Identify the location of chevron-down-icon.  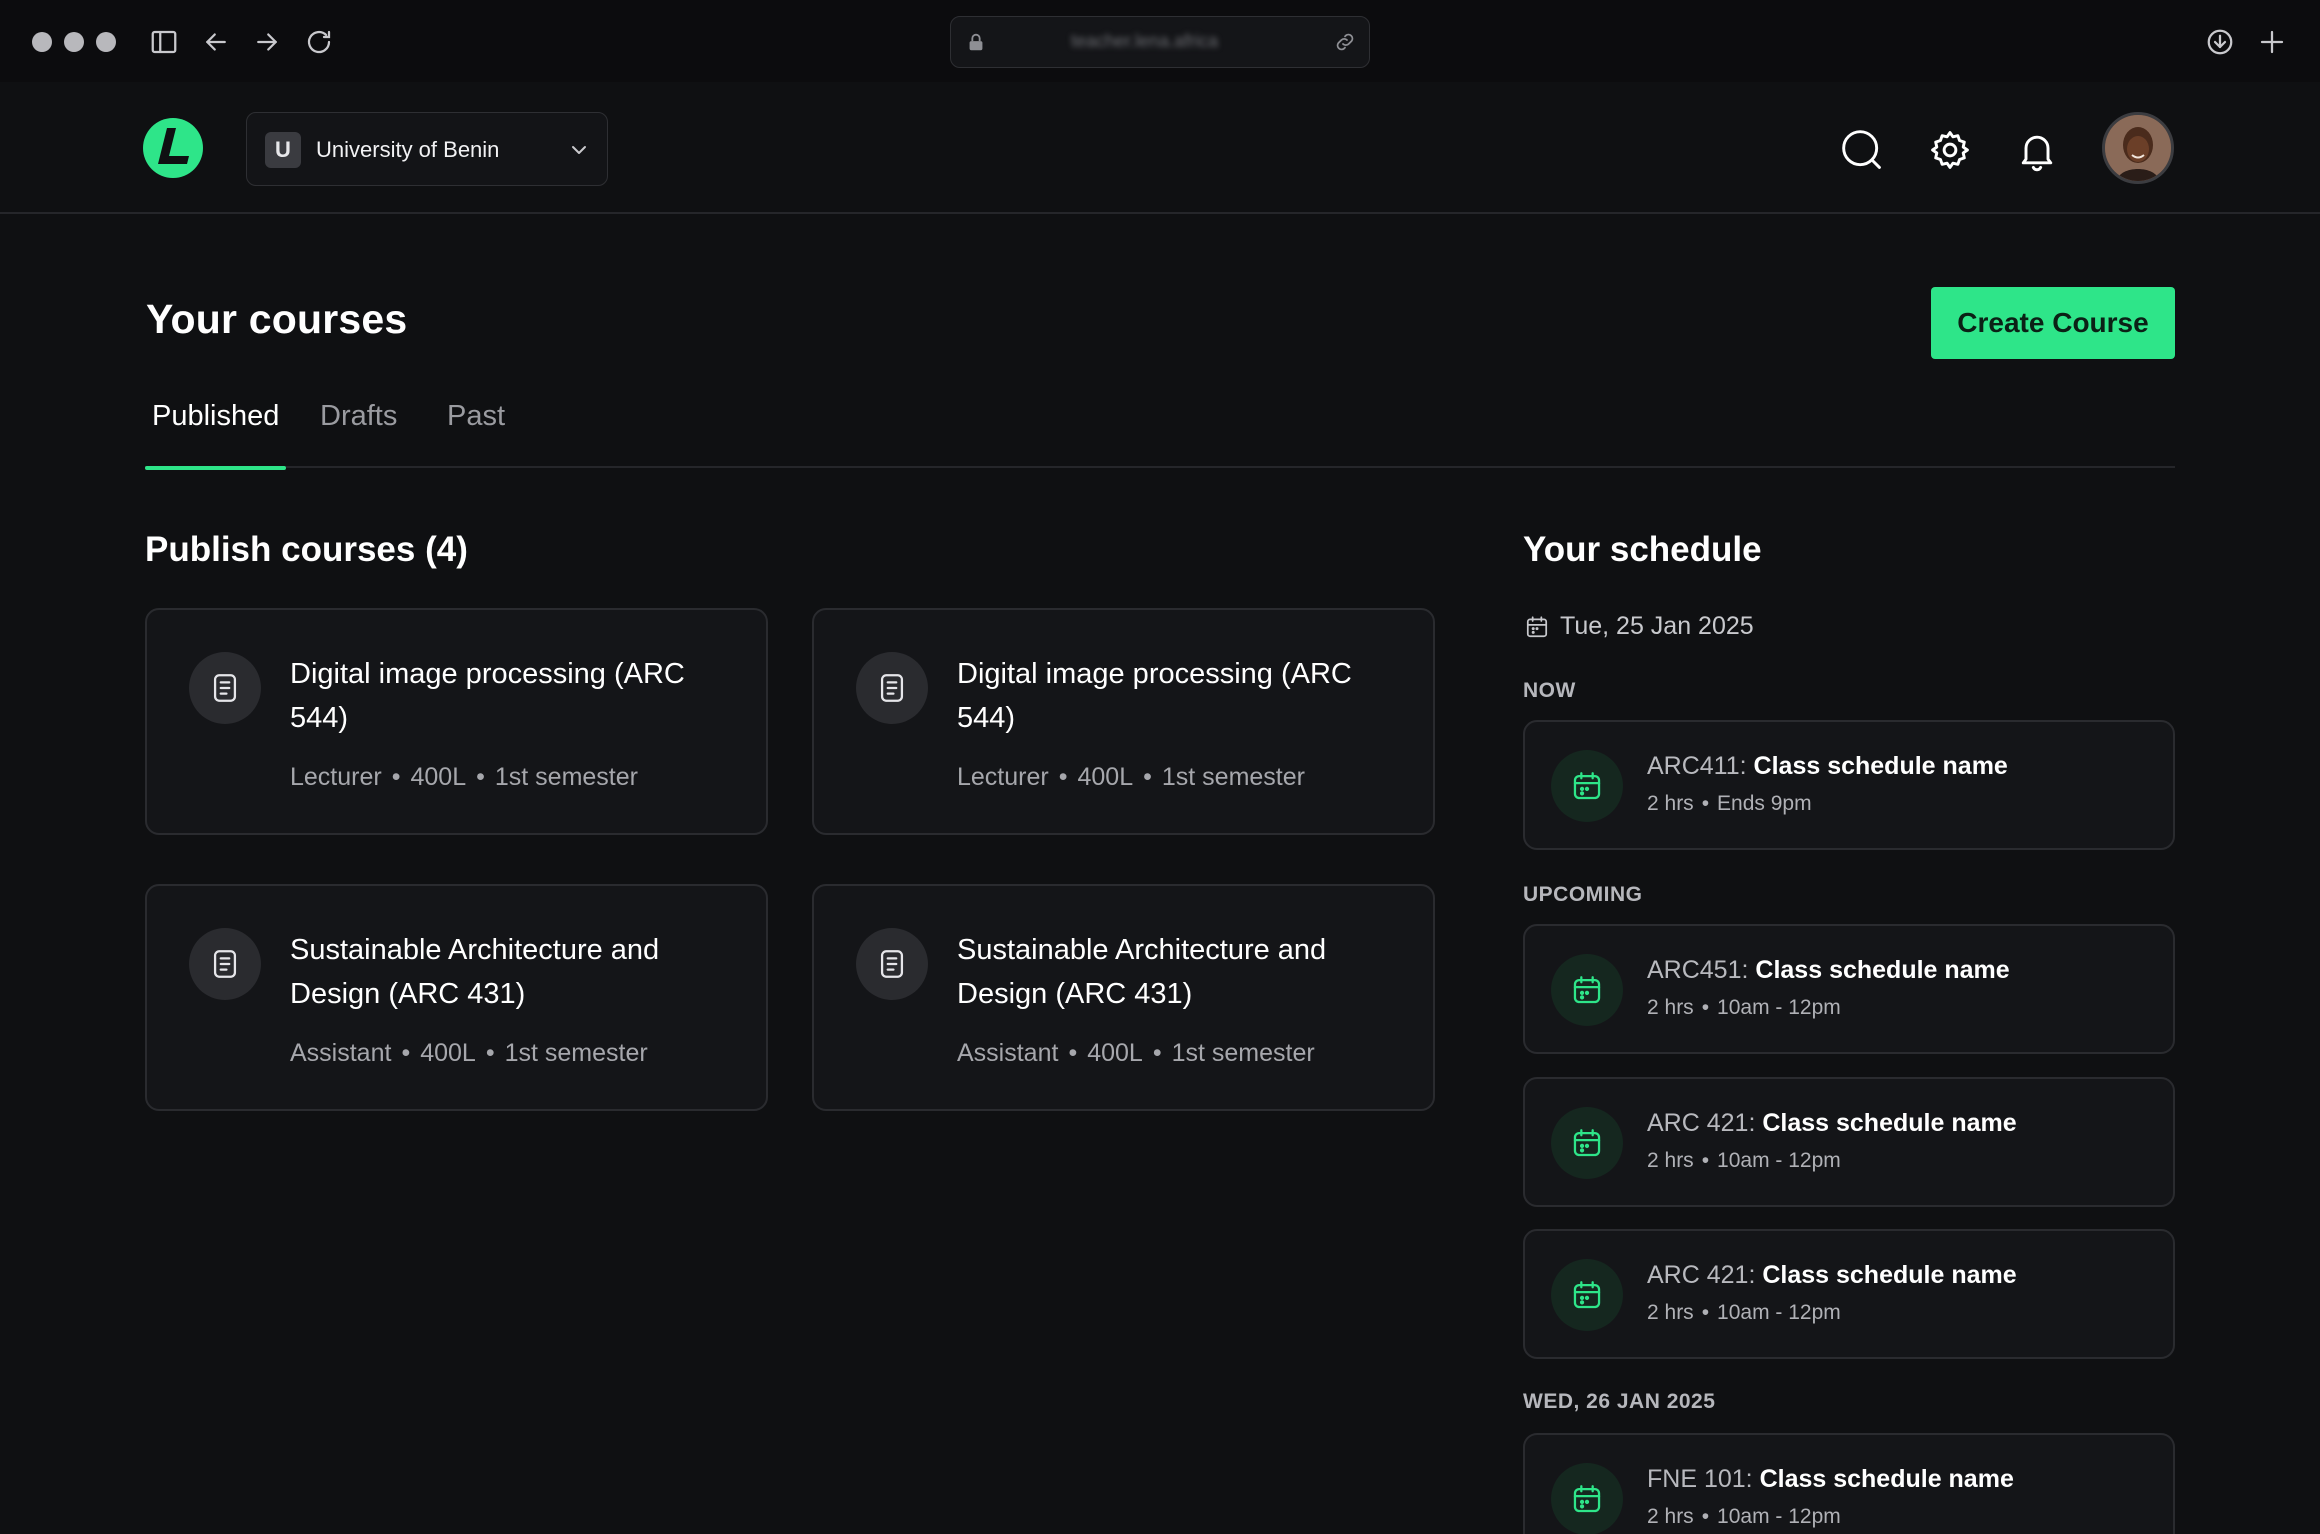
(579, 150).